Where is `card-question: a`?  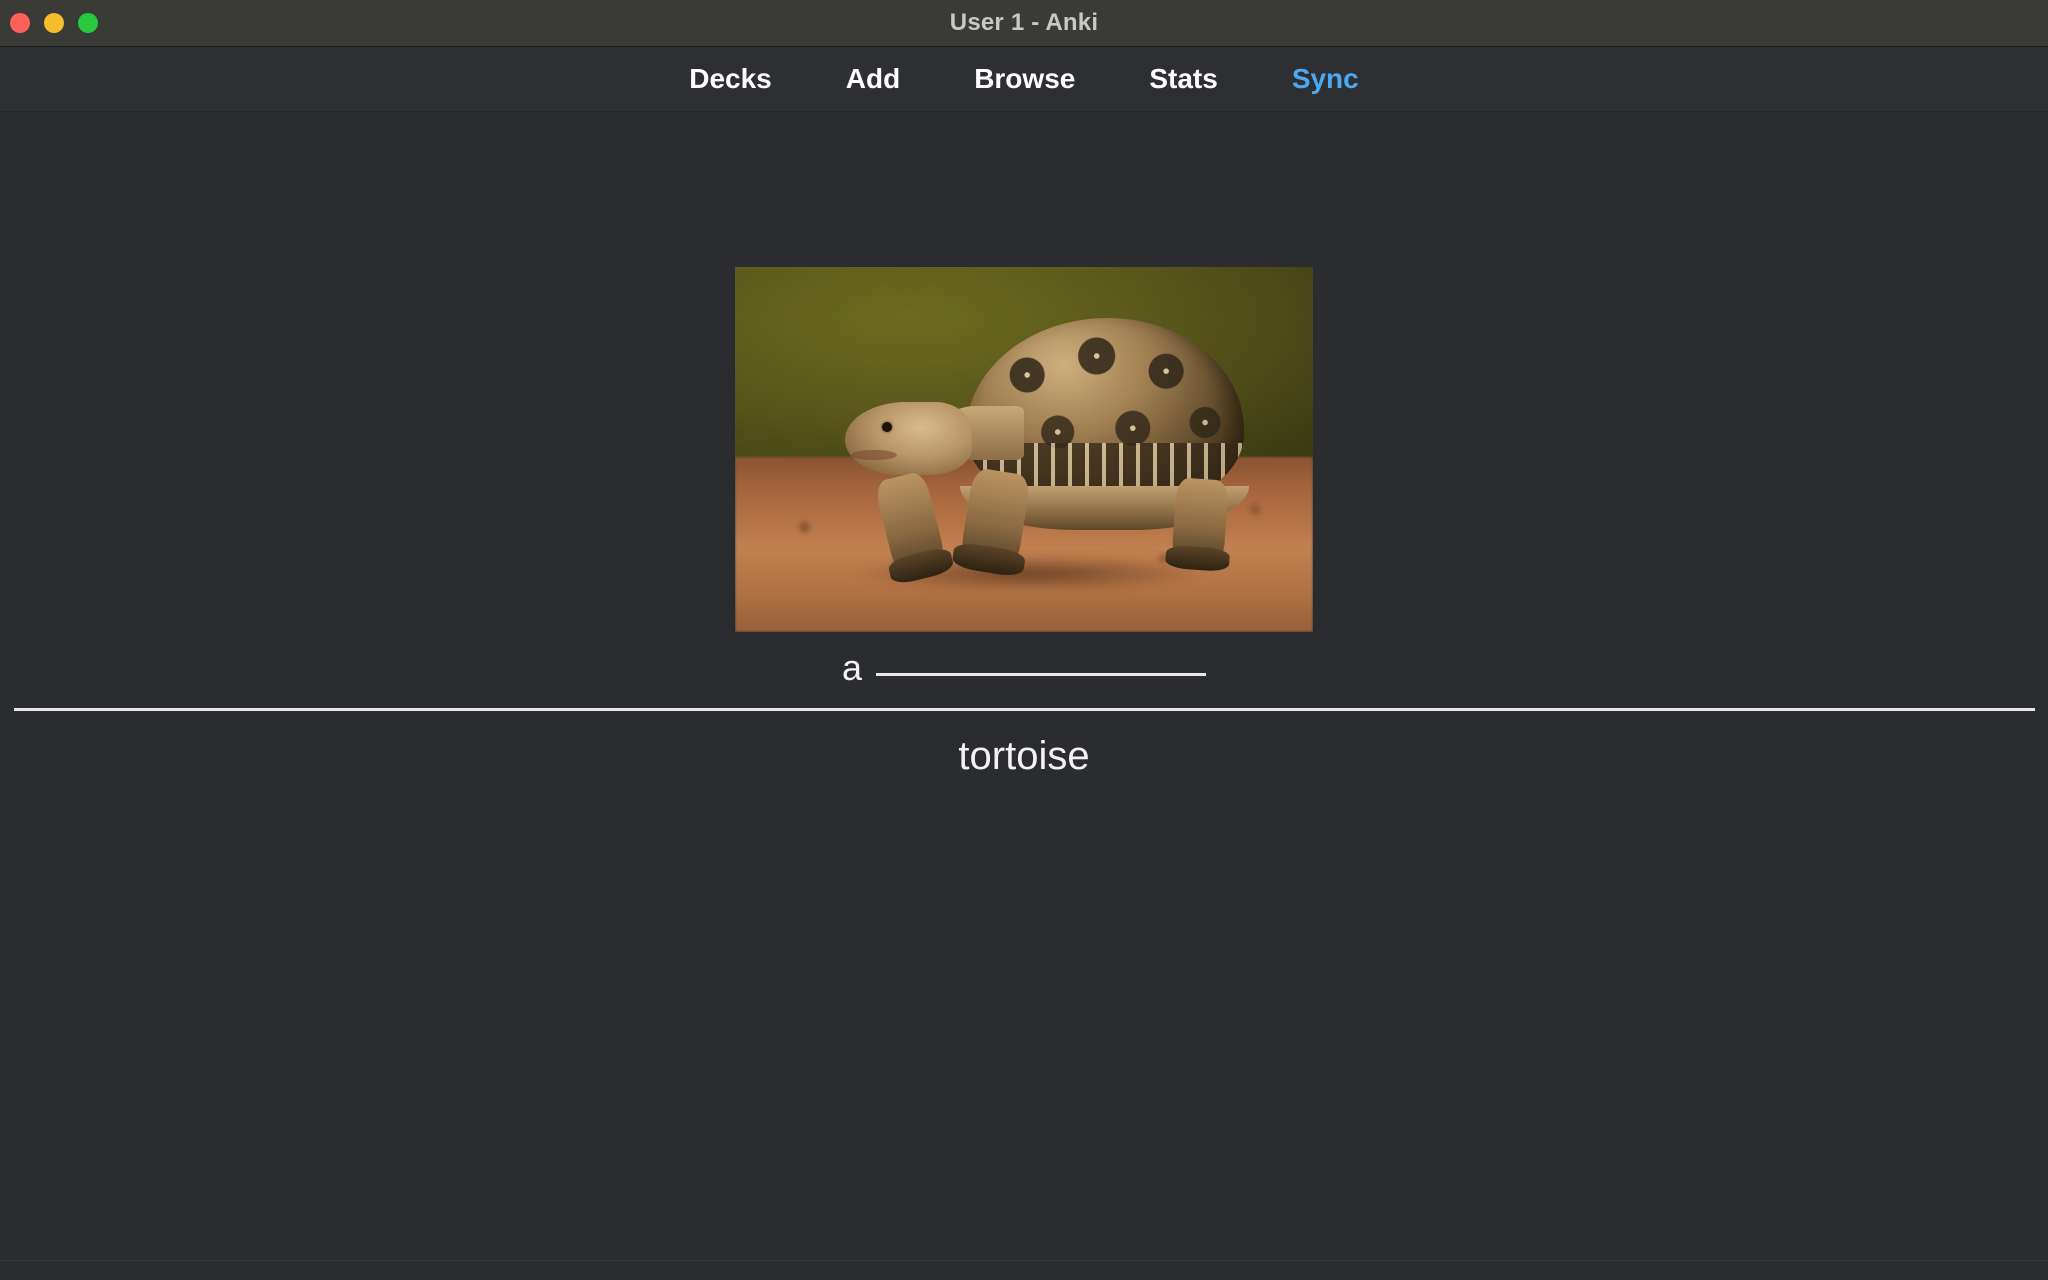 card-question: a is located at coordinates (1024, 668).